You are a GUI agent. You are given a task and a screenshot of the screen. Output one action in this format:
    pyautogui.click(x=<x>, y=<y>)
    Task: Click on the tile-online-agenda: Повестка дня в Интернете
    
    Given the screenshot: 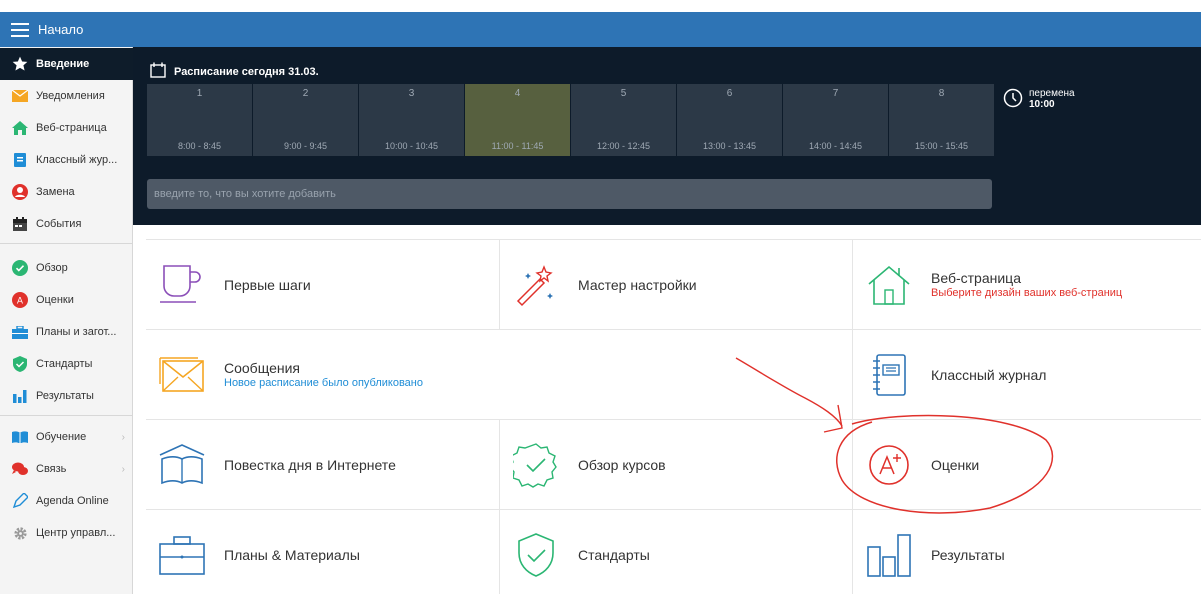 What is the action you would take?
    pyautogui.click(x=323, y=465)
    